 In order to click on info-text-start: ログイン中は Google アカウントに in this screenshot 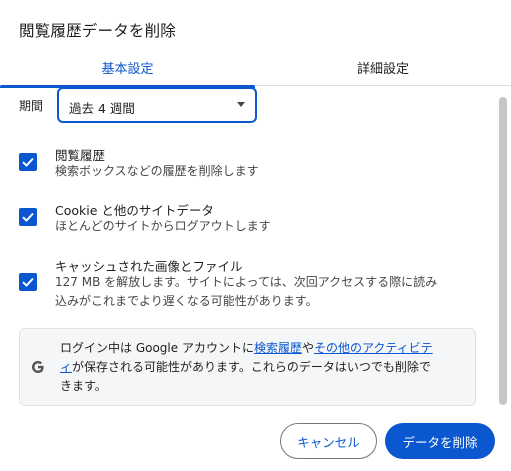, I will do `click(157, 348)`.